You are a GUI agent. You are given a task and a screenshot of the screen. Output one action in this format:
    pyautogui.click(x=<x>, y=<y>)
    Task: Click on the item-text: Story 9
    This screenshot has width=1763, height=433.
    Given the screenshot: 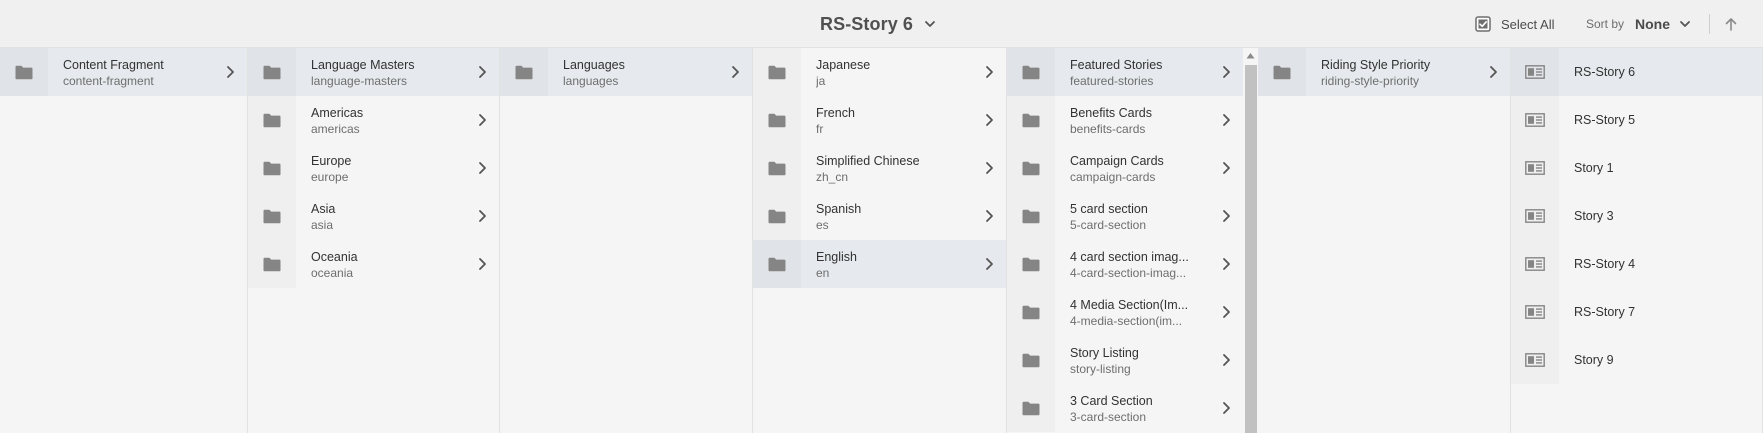 What is the action you would take?
    pyautogui.click(x=1648, y=360)
    